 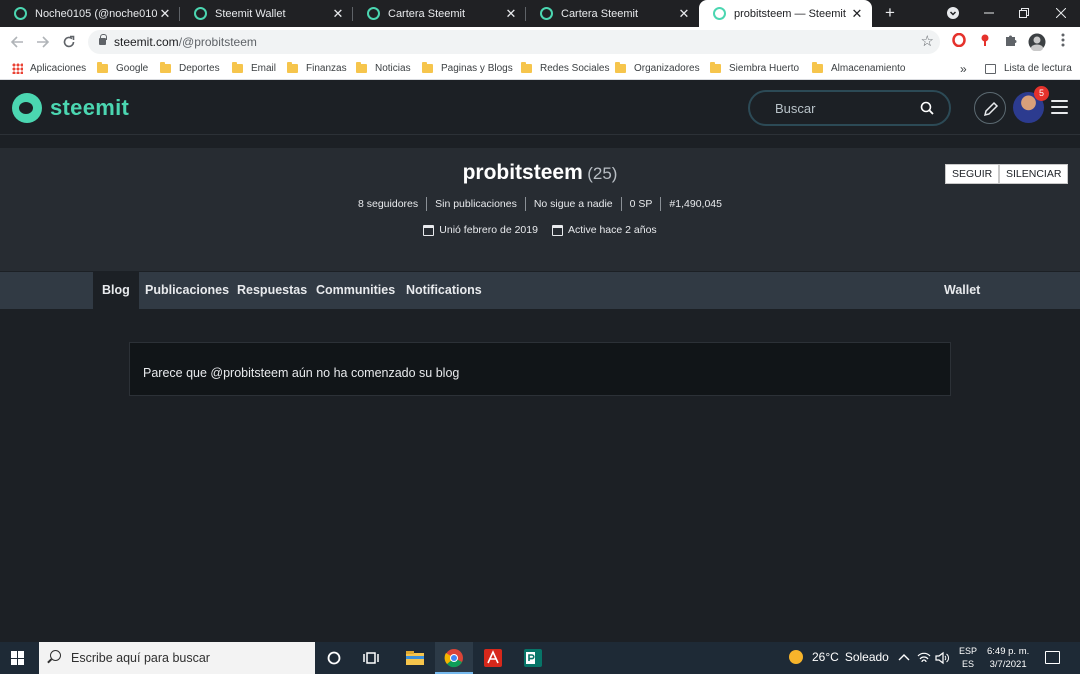 I want to click on tab-communities: Communities, so click(x=355, y=290).